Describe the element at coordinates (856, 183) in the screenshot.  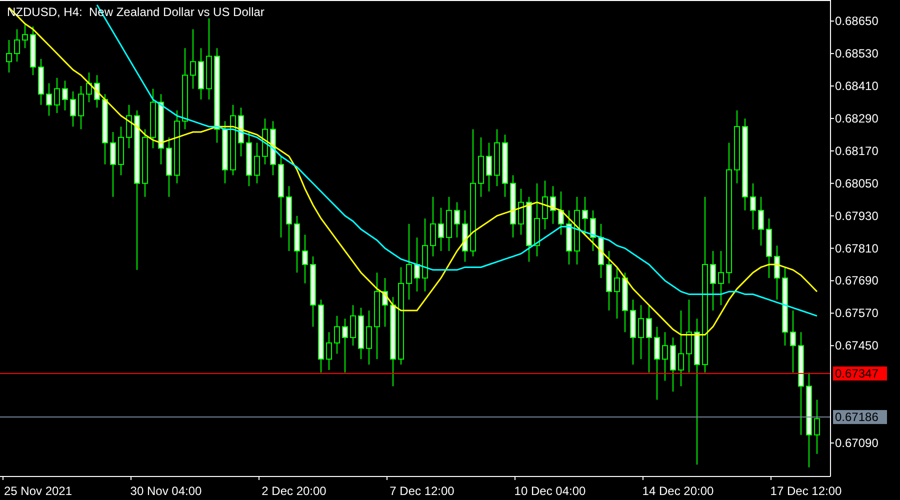
I see `price-axis-label: 0.68050` at that location.